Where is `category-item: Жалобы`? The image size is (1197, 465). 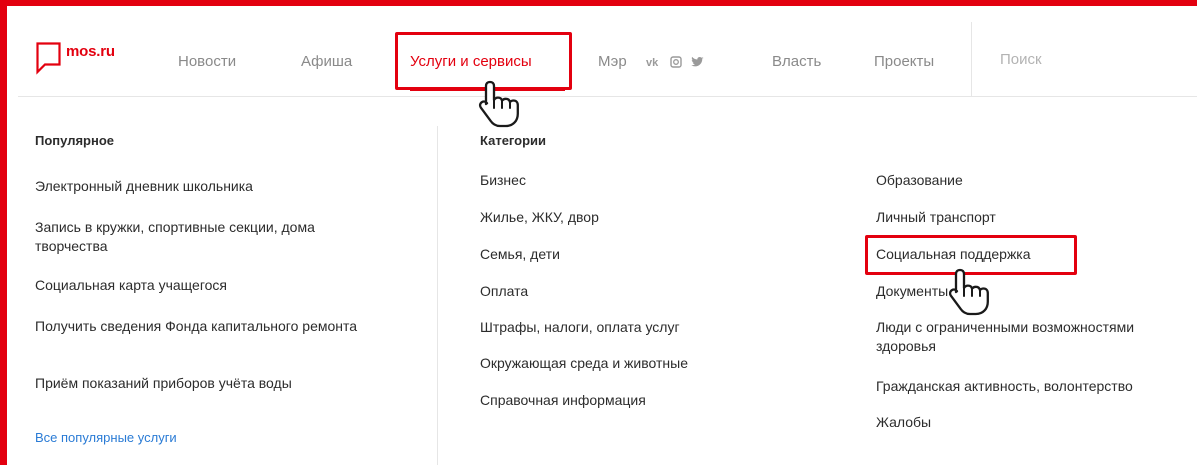
category-item: Жалобы is located at coordinates (903, 422).